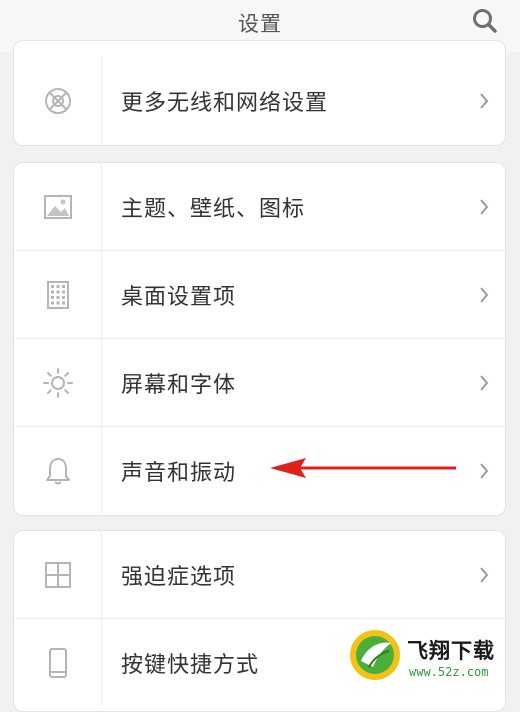  What do you see at coordinates (259, 470) in the screenshot?
I see `settings-item-sound-vibration: 声音和振动` at bounding box center [259, 470].